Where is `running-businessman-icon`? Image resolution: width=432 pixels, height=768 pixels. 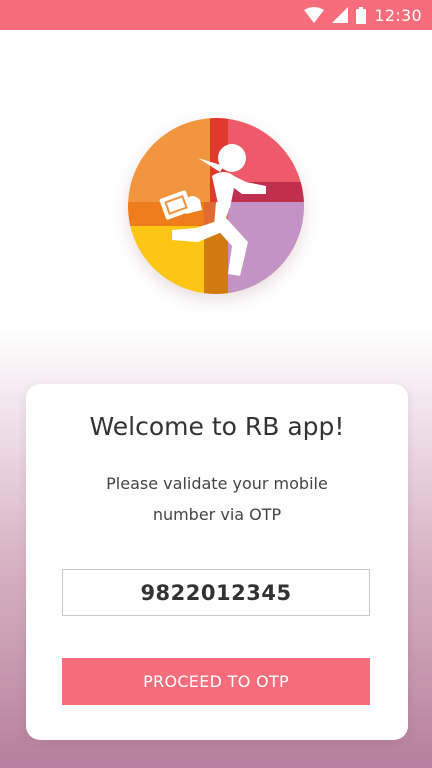 running-businessman-icon is located at coordinates (216, 206).